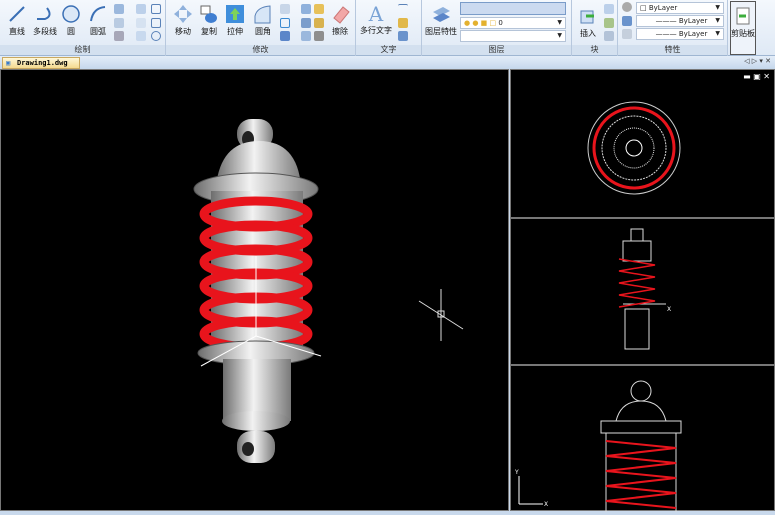  I want to click on line-button: 直线, so click(17, 20).